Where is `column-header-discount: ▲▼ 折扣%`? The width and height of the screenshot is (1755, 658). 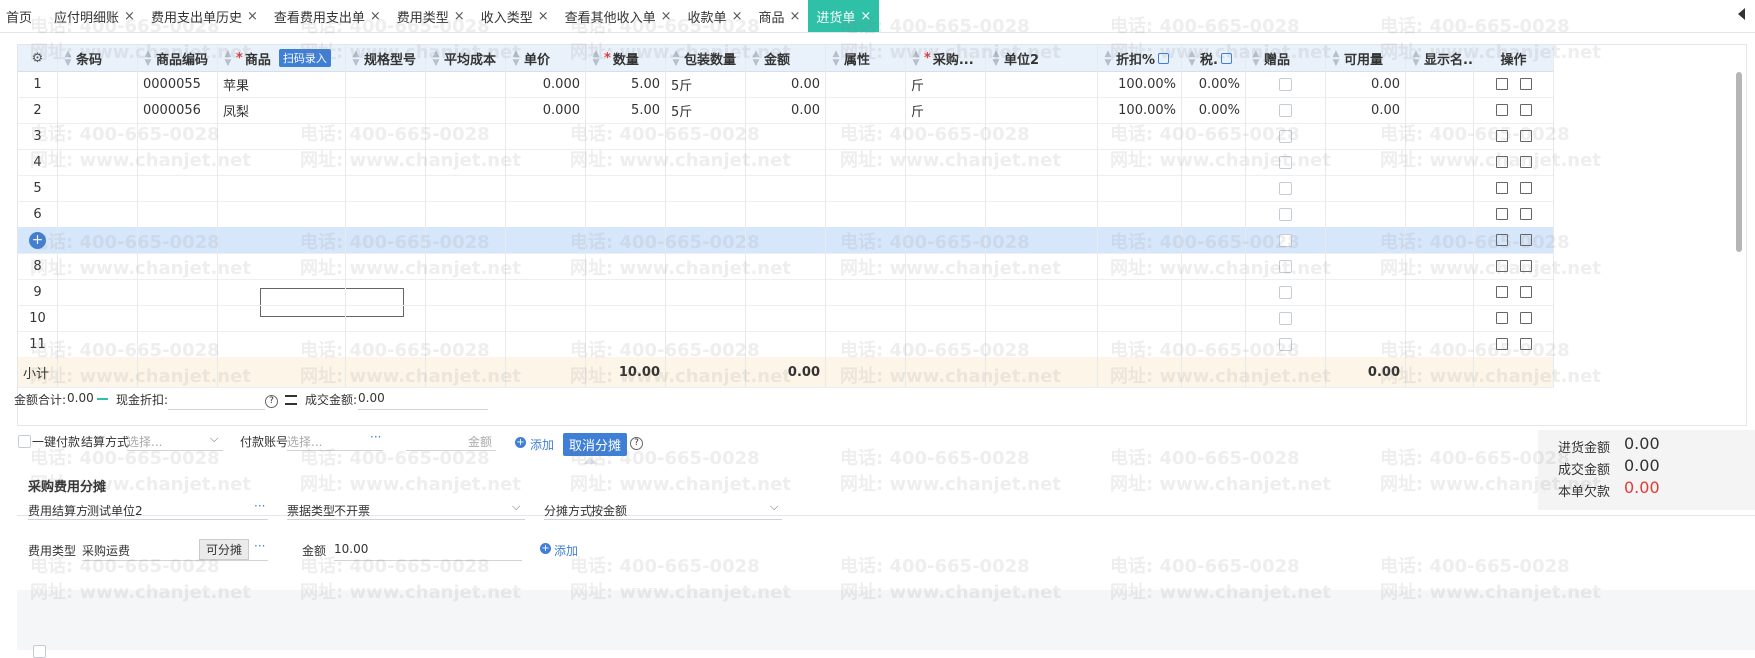
column-header-discount: ▲▼ 折扣% is located at coordinates (1140, 58).